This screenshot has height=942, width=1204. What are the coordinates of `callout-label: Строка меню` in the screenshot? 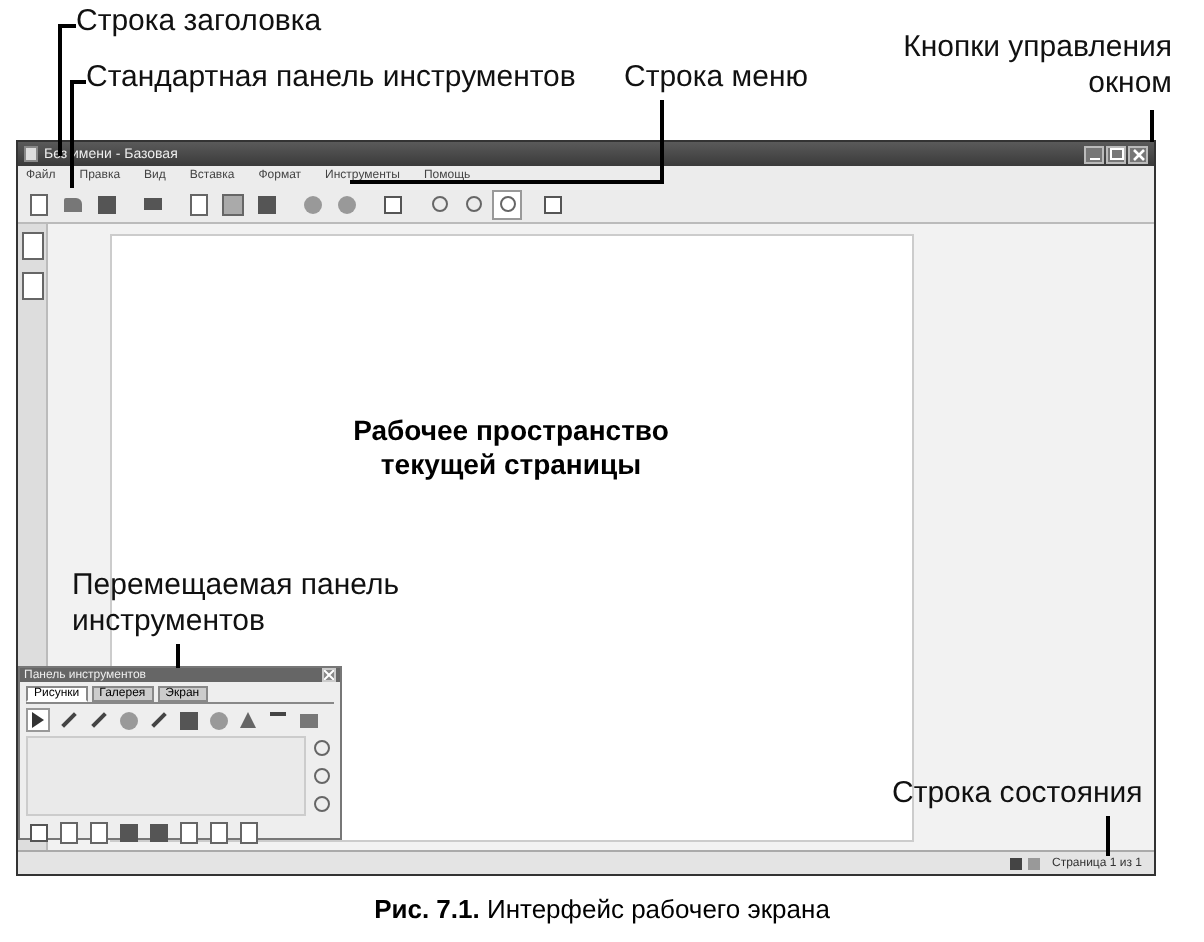 It's located at (716, 78).